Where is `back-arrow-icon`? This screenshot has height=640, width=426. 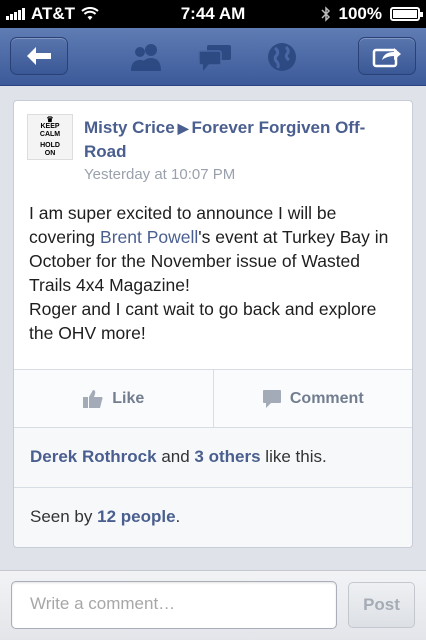 back-arrow-icon is located at coordinates (39, 56).